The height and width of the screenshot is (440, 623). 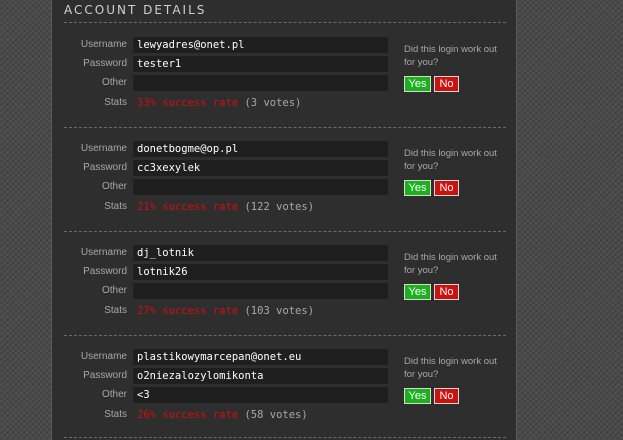 What do you see at coordinates (279, 207) in the screenshot?
I see `vote-count: (122 votes)` at bounding box center [279, 207].